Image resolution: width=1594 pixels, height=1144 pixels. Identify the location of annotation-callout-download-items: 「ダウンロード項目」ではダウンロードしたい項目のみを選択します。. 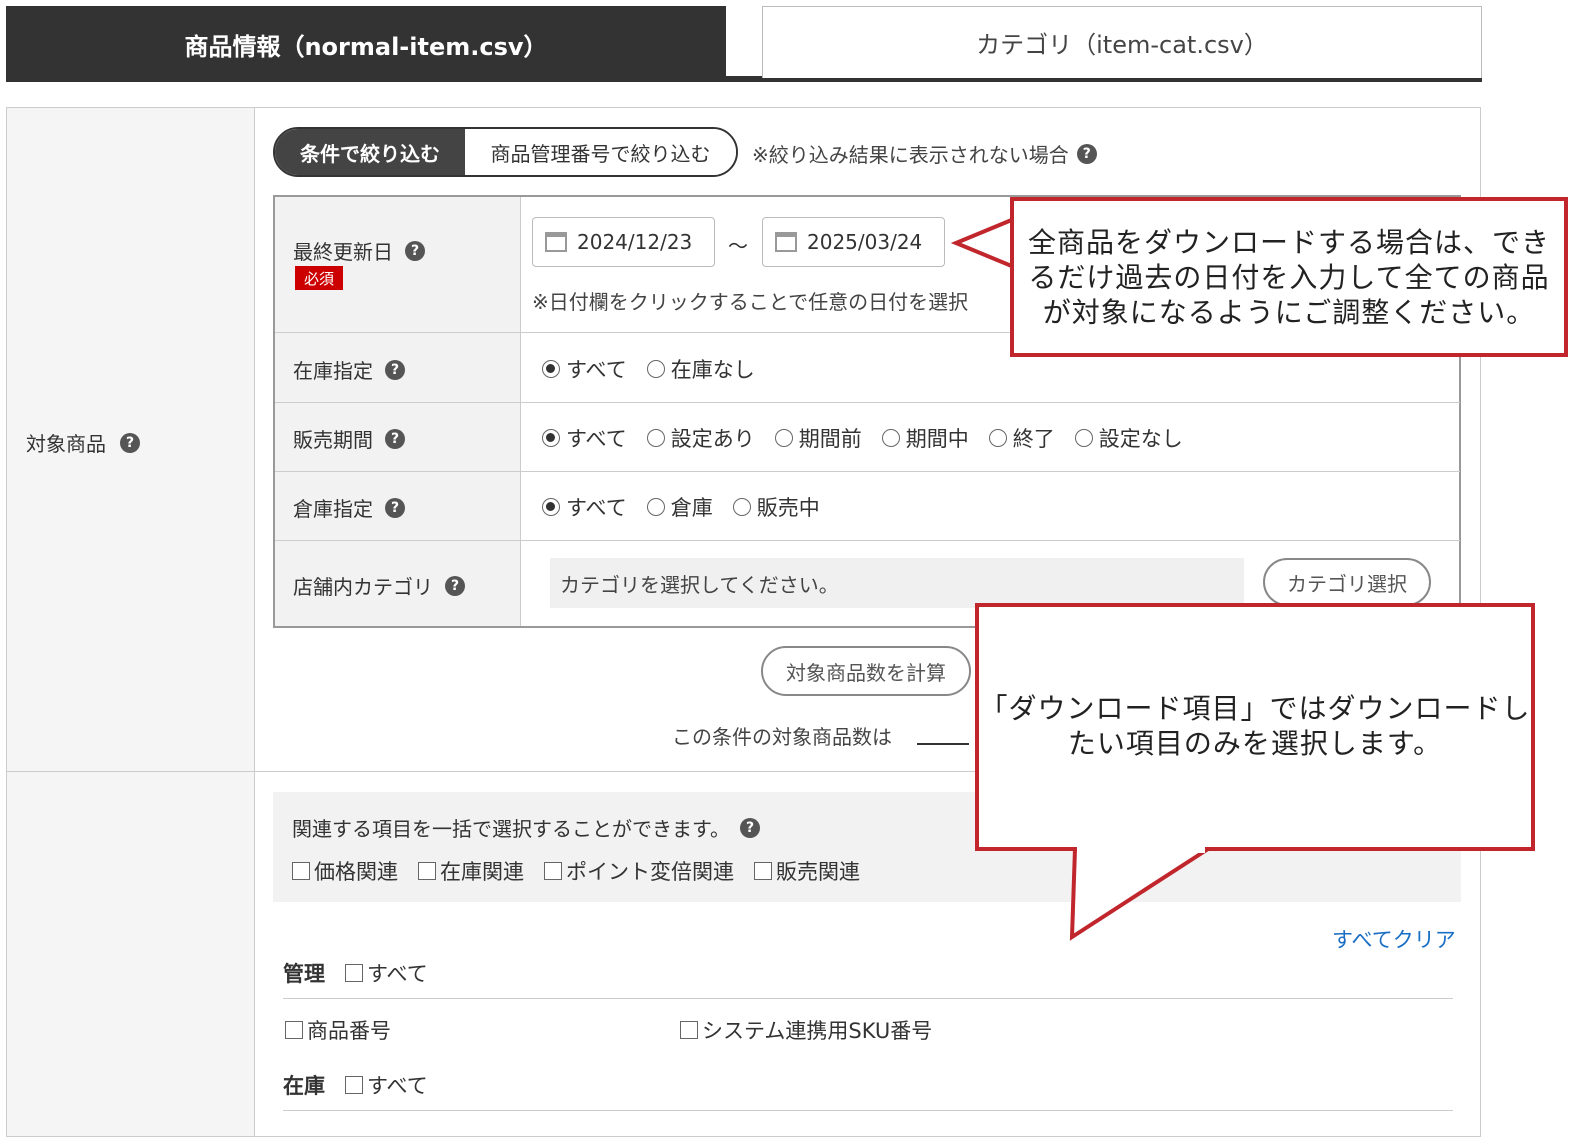
(1255, 727).